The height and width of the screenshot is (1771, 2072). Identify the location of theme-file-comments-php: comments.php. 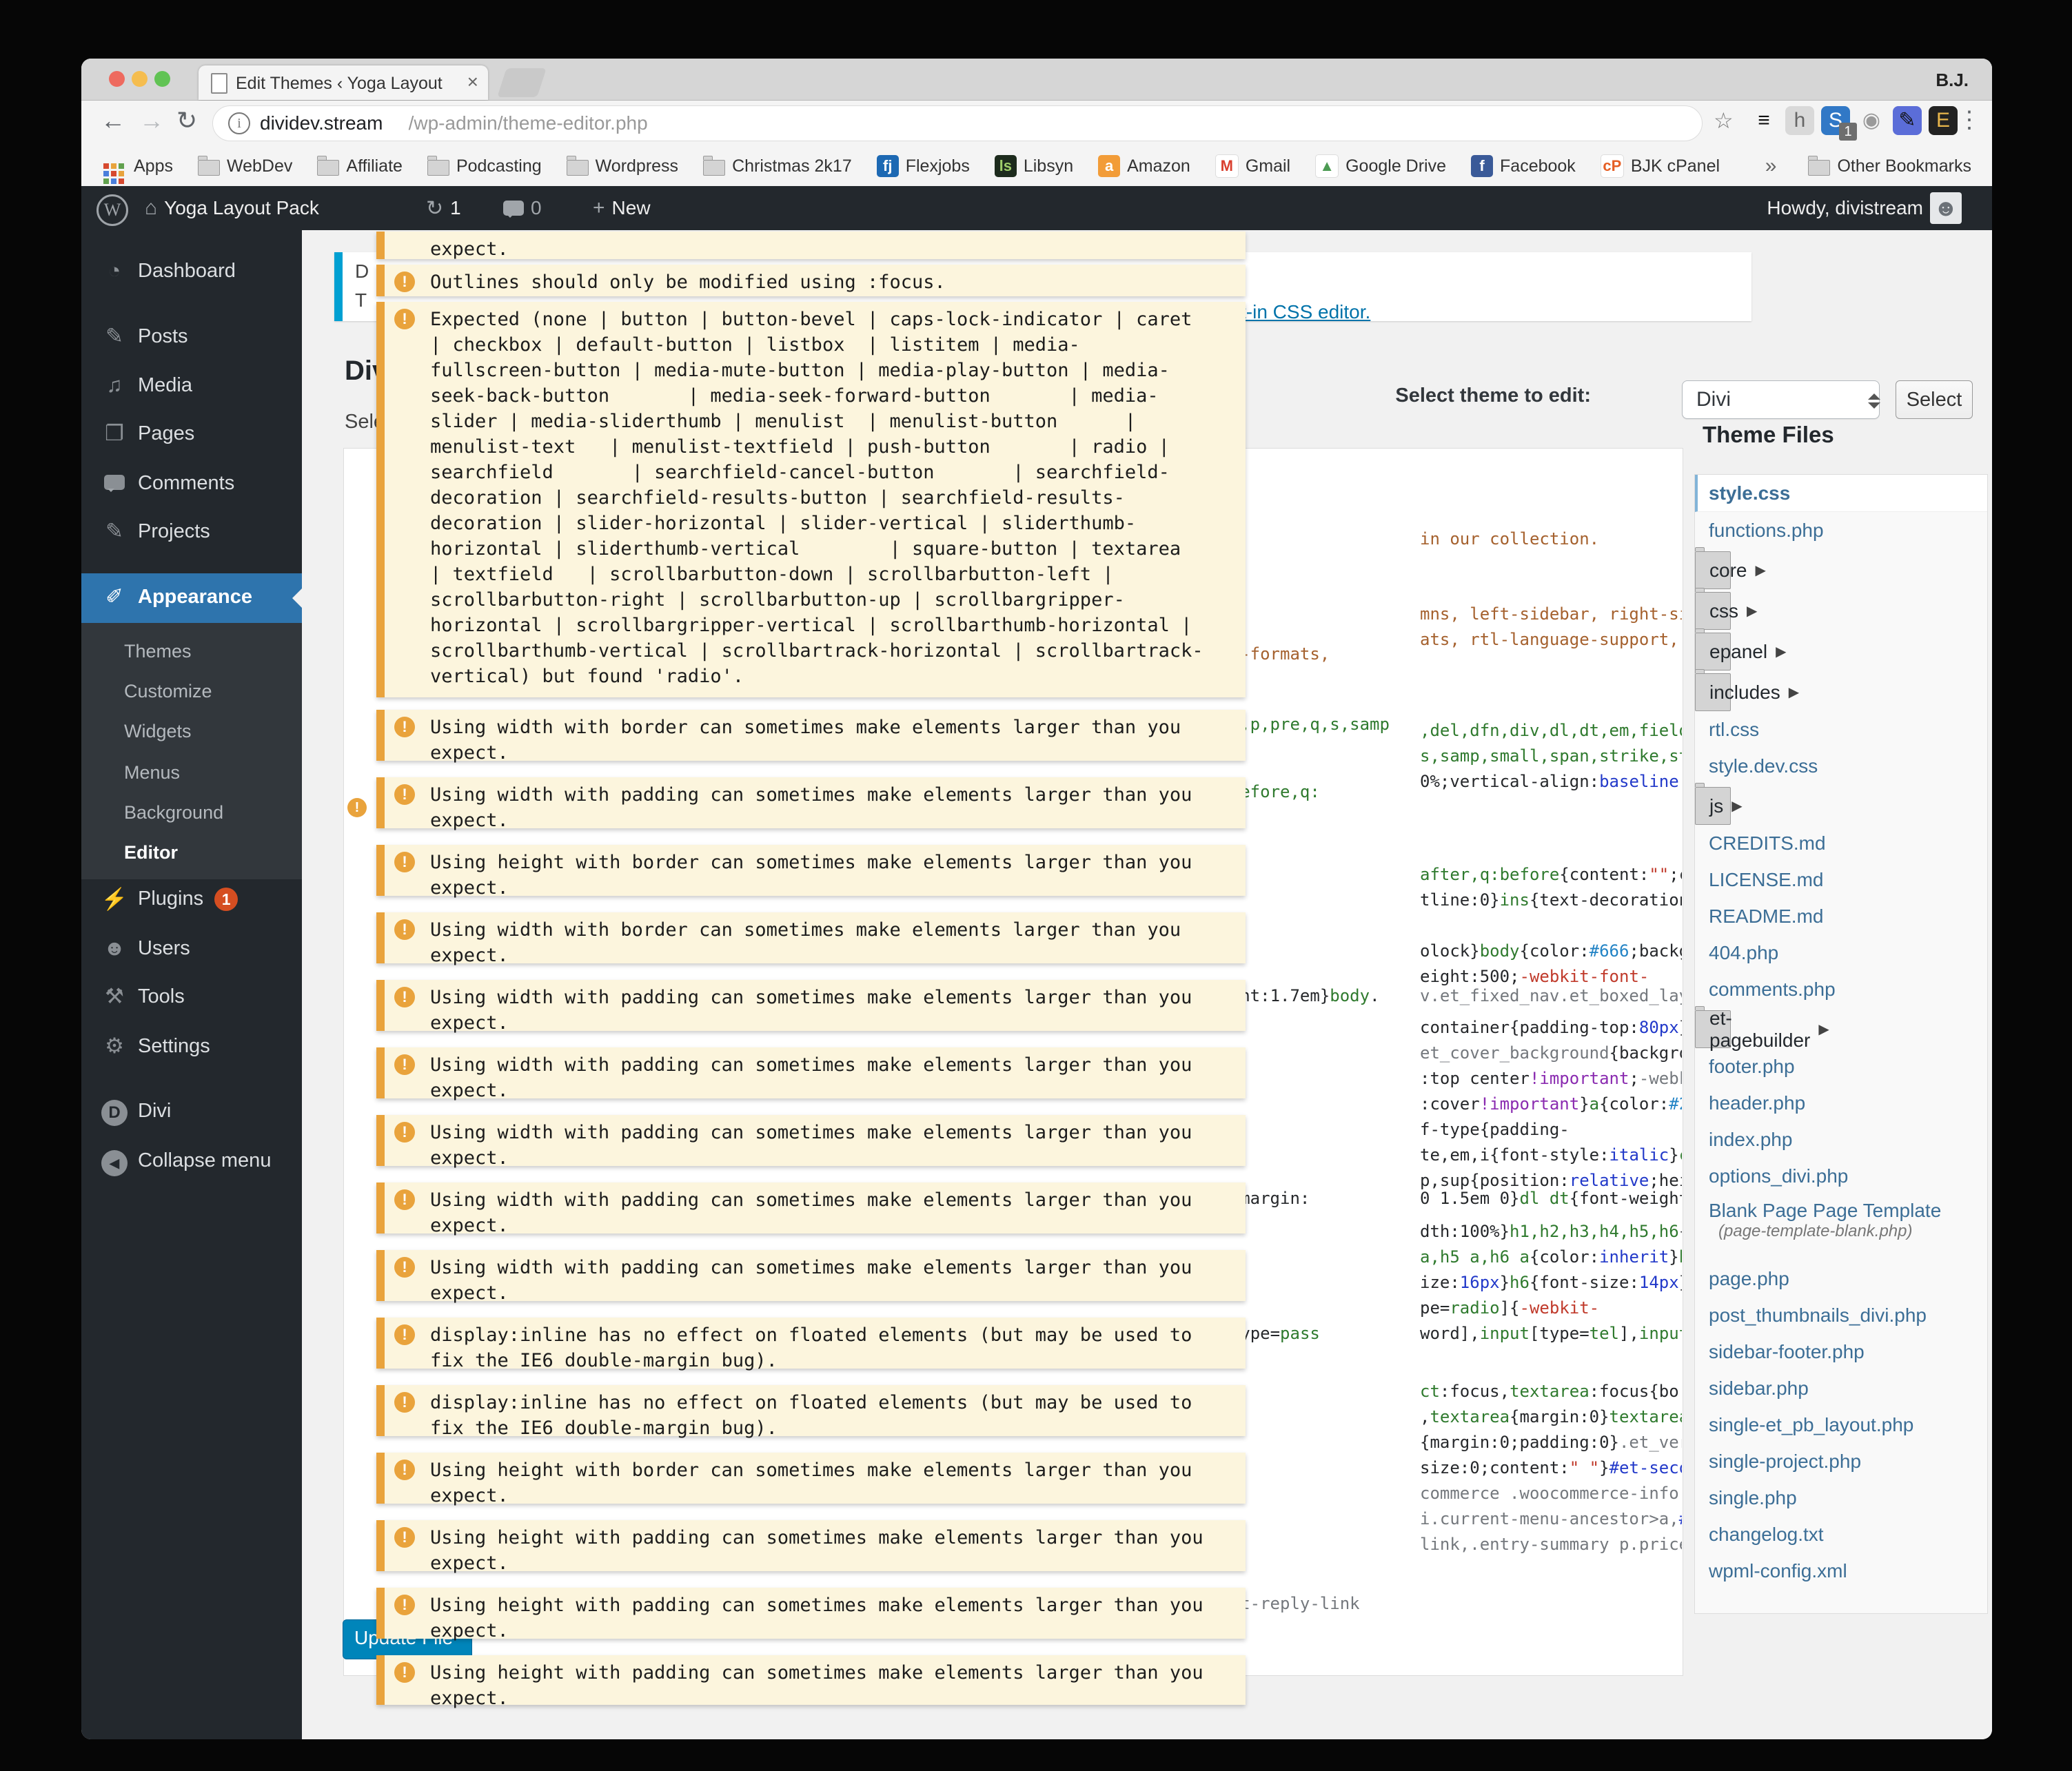
(1841, 989).